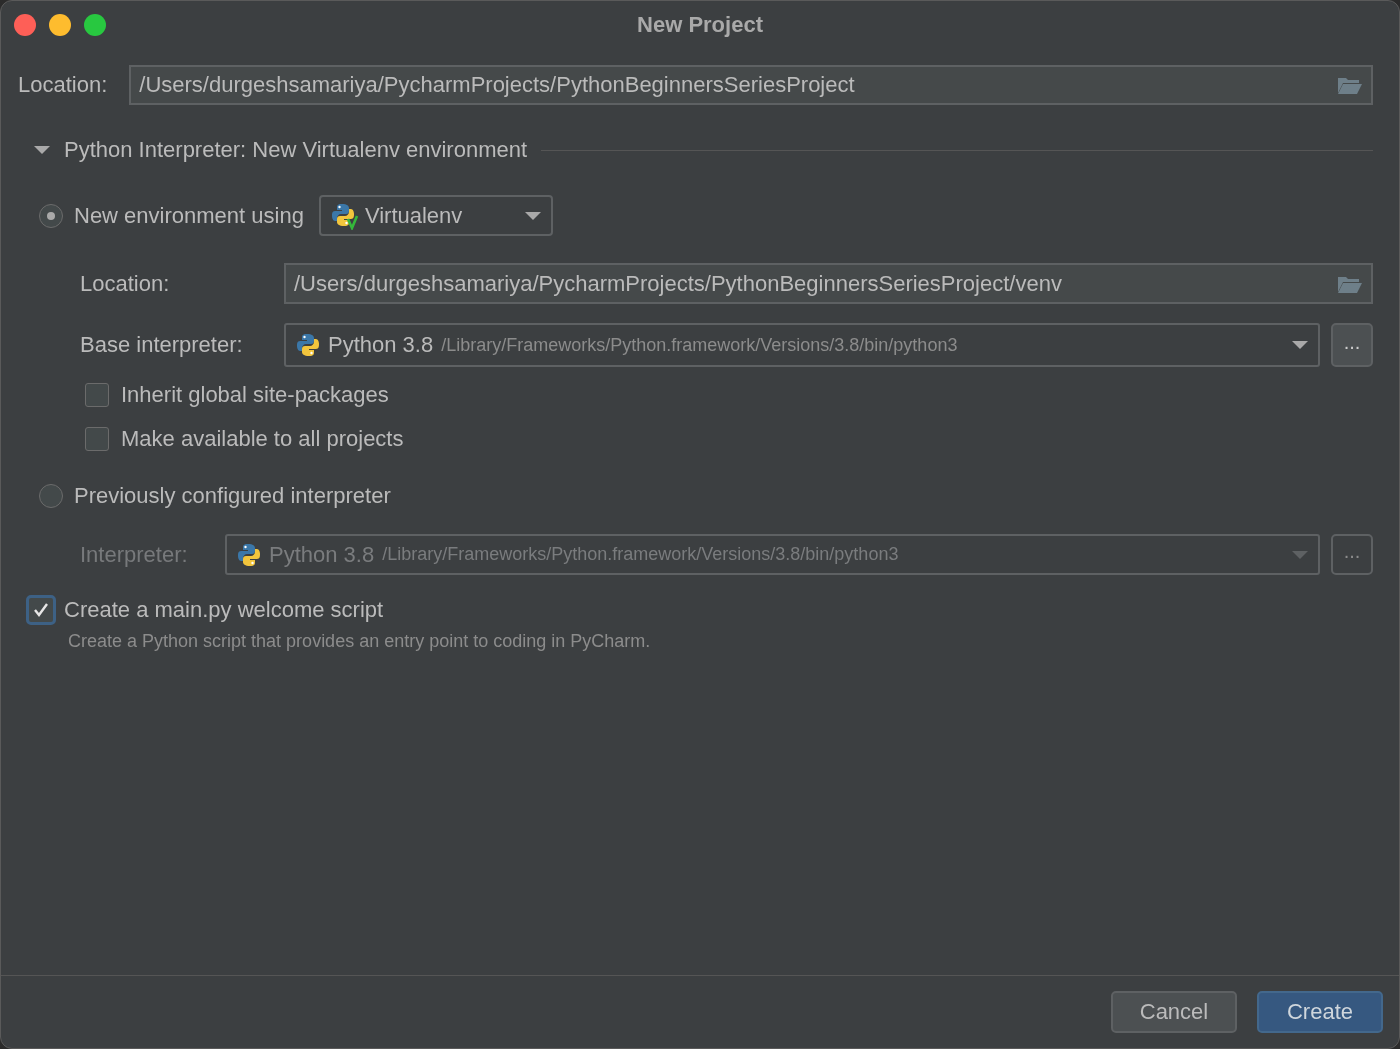 The height and width of the screenshot is (1049, 1400). Describe the element at coordinates (25, 25) in the screenshot. I see `close-icon` at that location.